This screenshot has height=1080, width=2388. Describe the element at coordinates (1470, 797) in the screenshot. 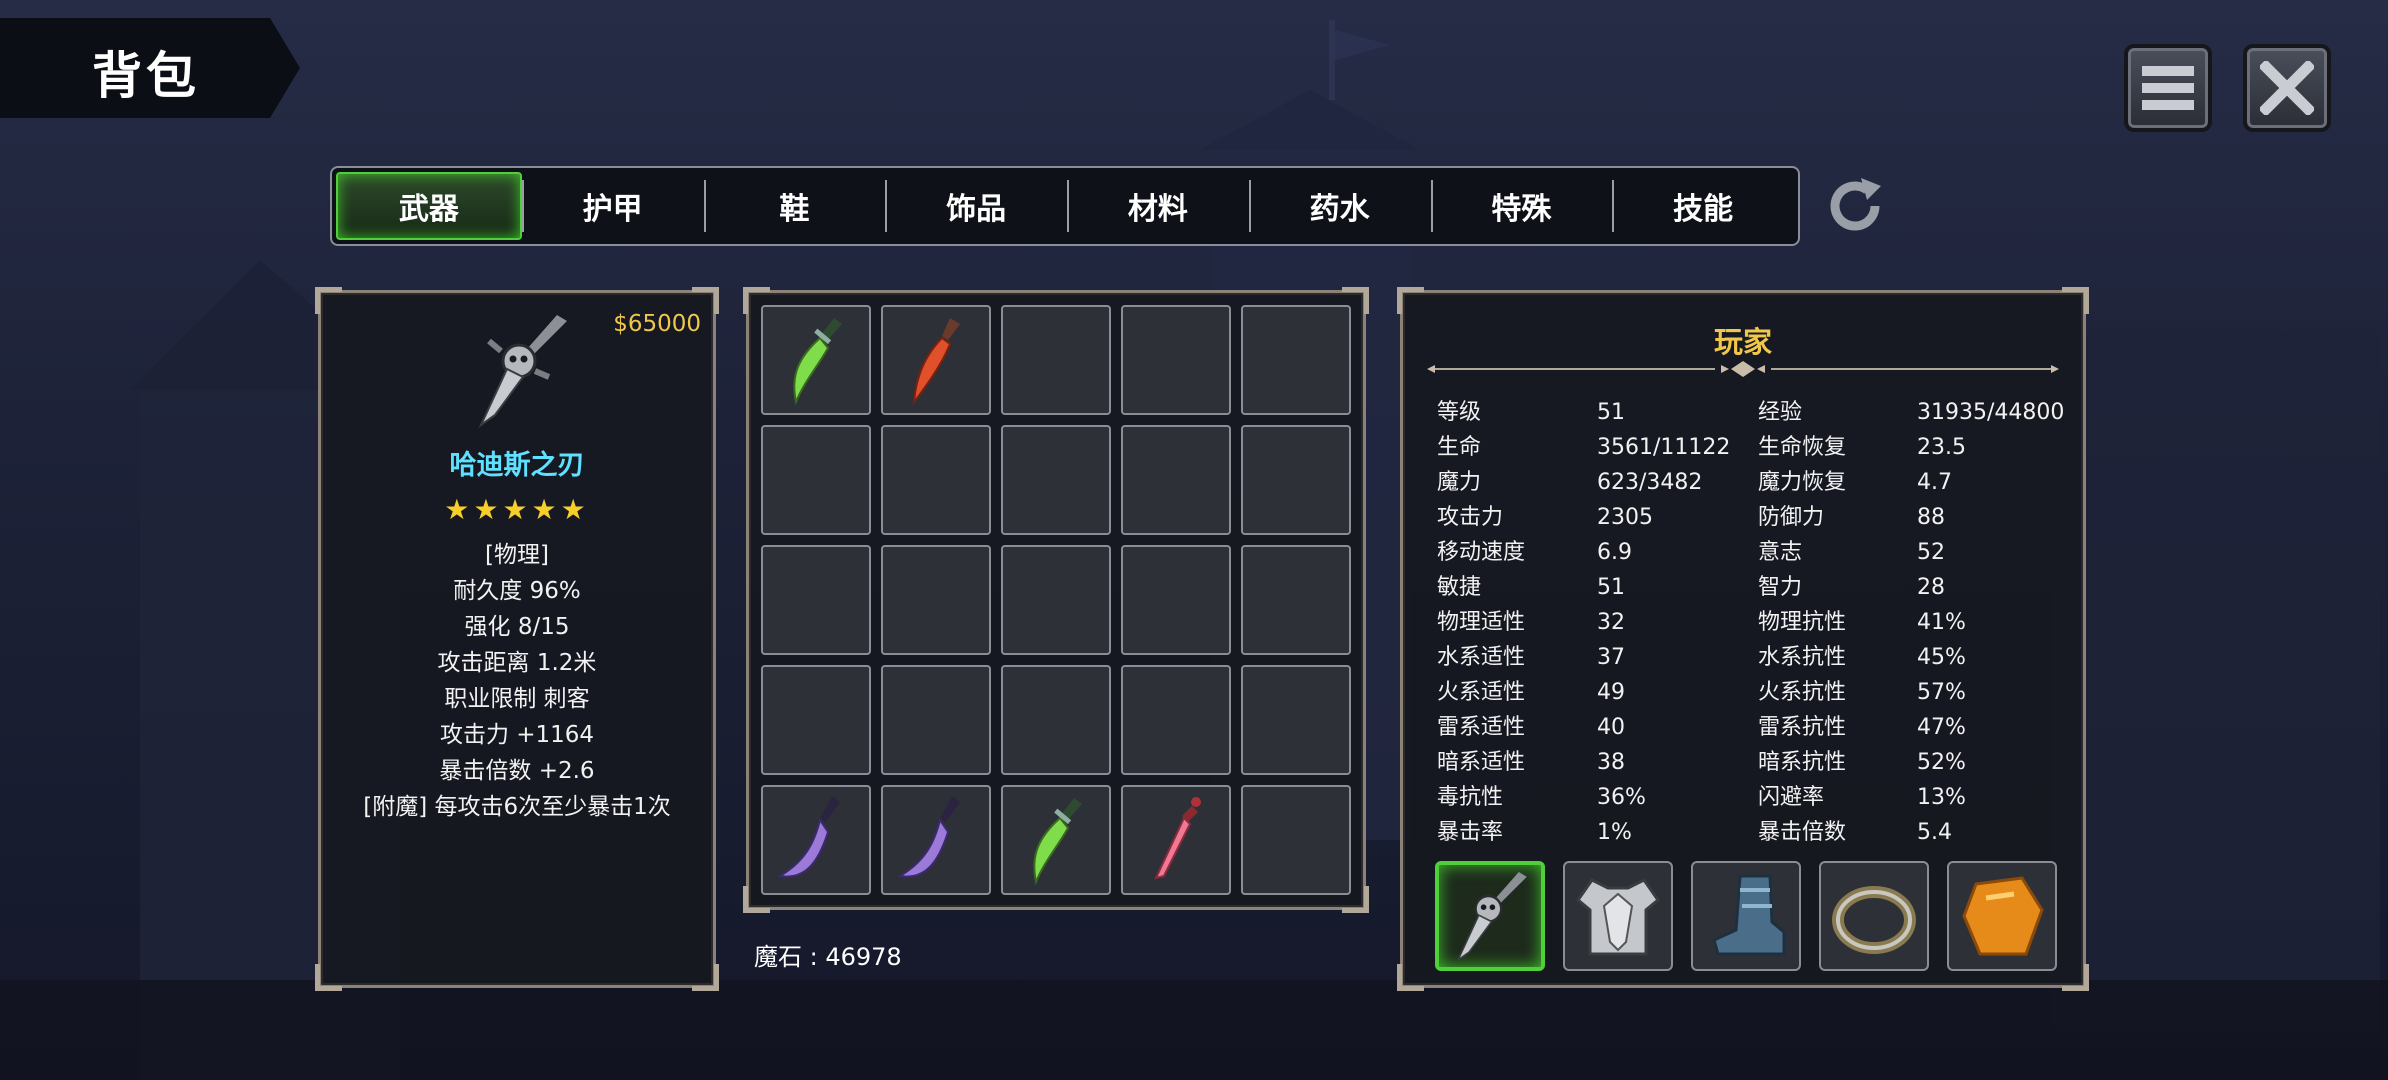

I see `stat-label: 毒抗性` at that location.